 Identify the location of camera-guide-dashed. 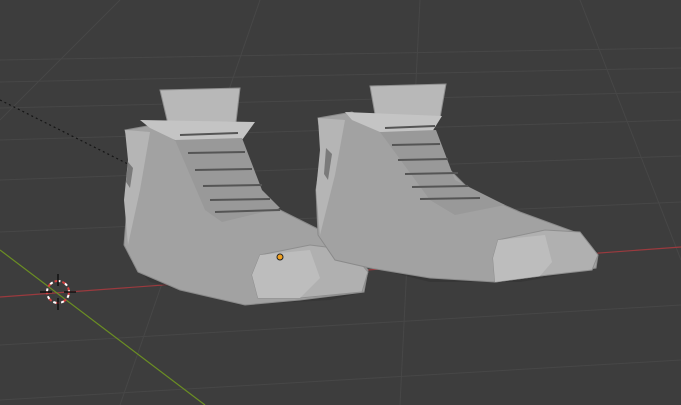
(65, 132).